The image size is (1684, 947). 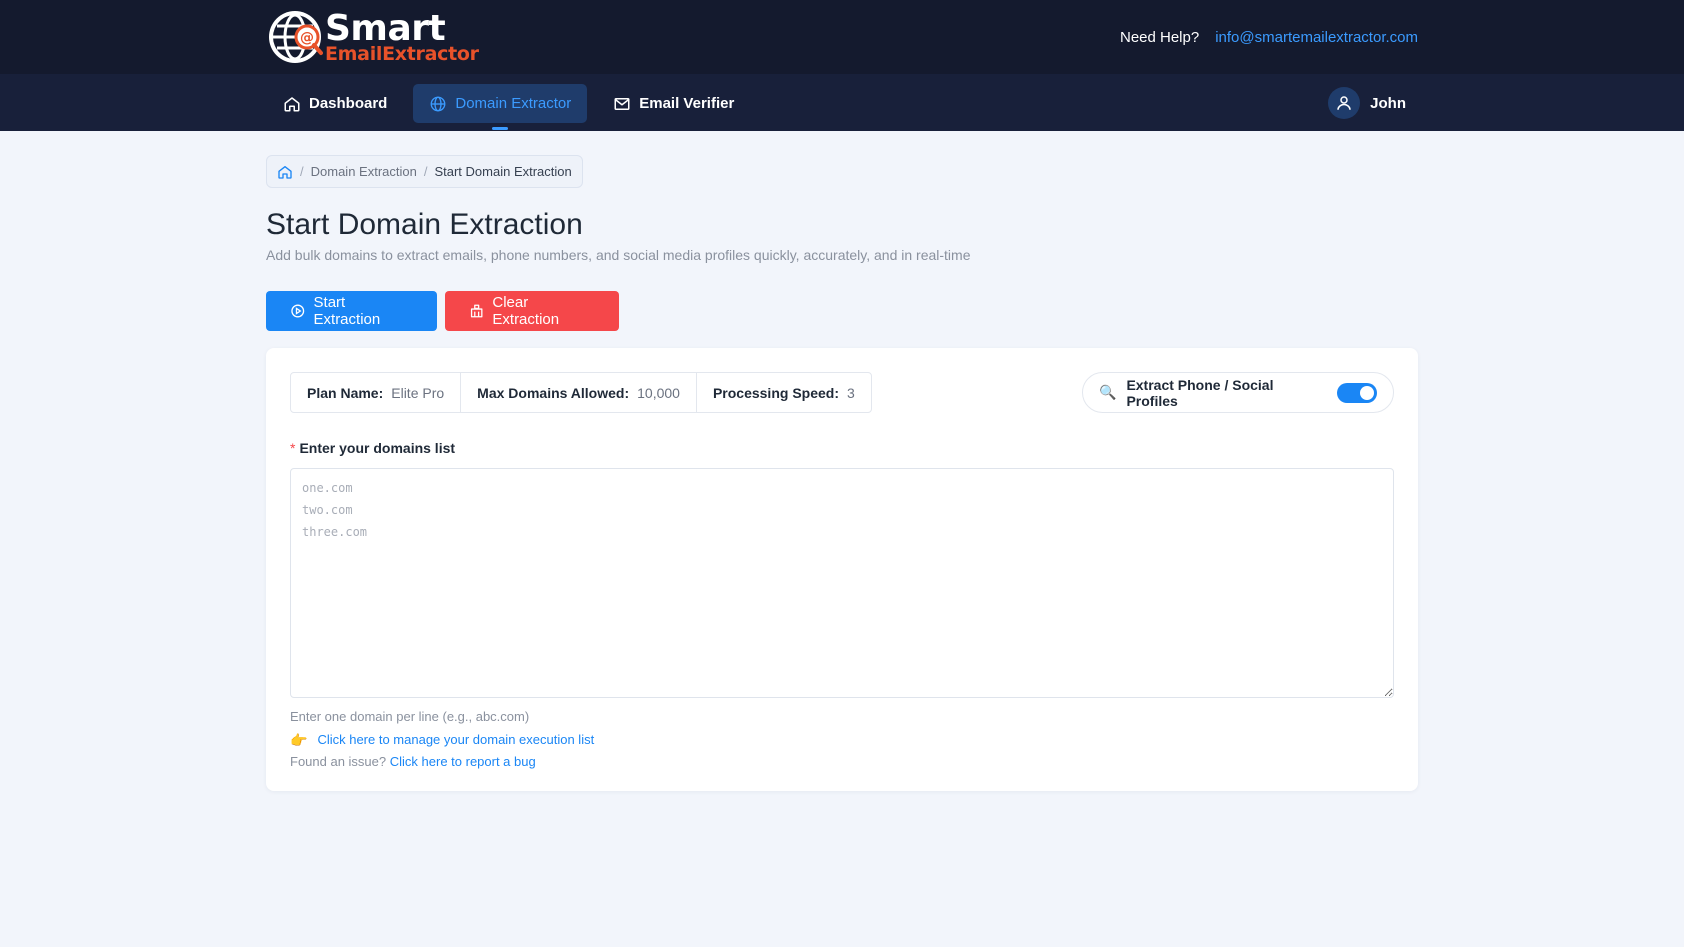 What do you see at coordinates (298, 311) in the screenshot?
I see `play-circle-icon` at bounding box center [298, 311].